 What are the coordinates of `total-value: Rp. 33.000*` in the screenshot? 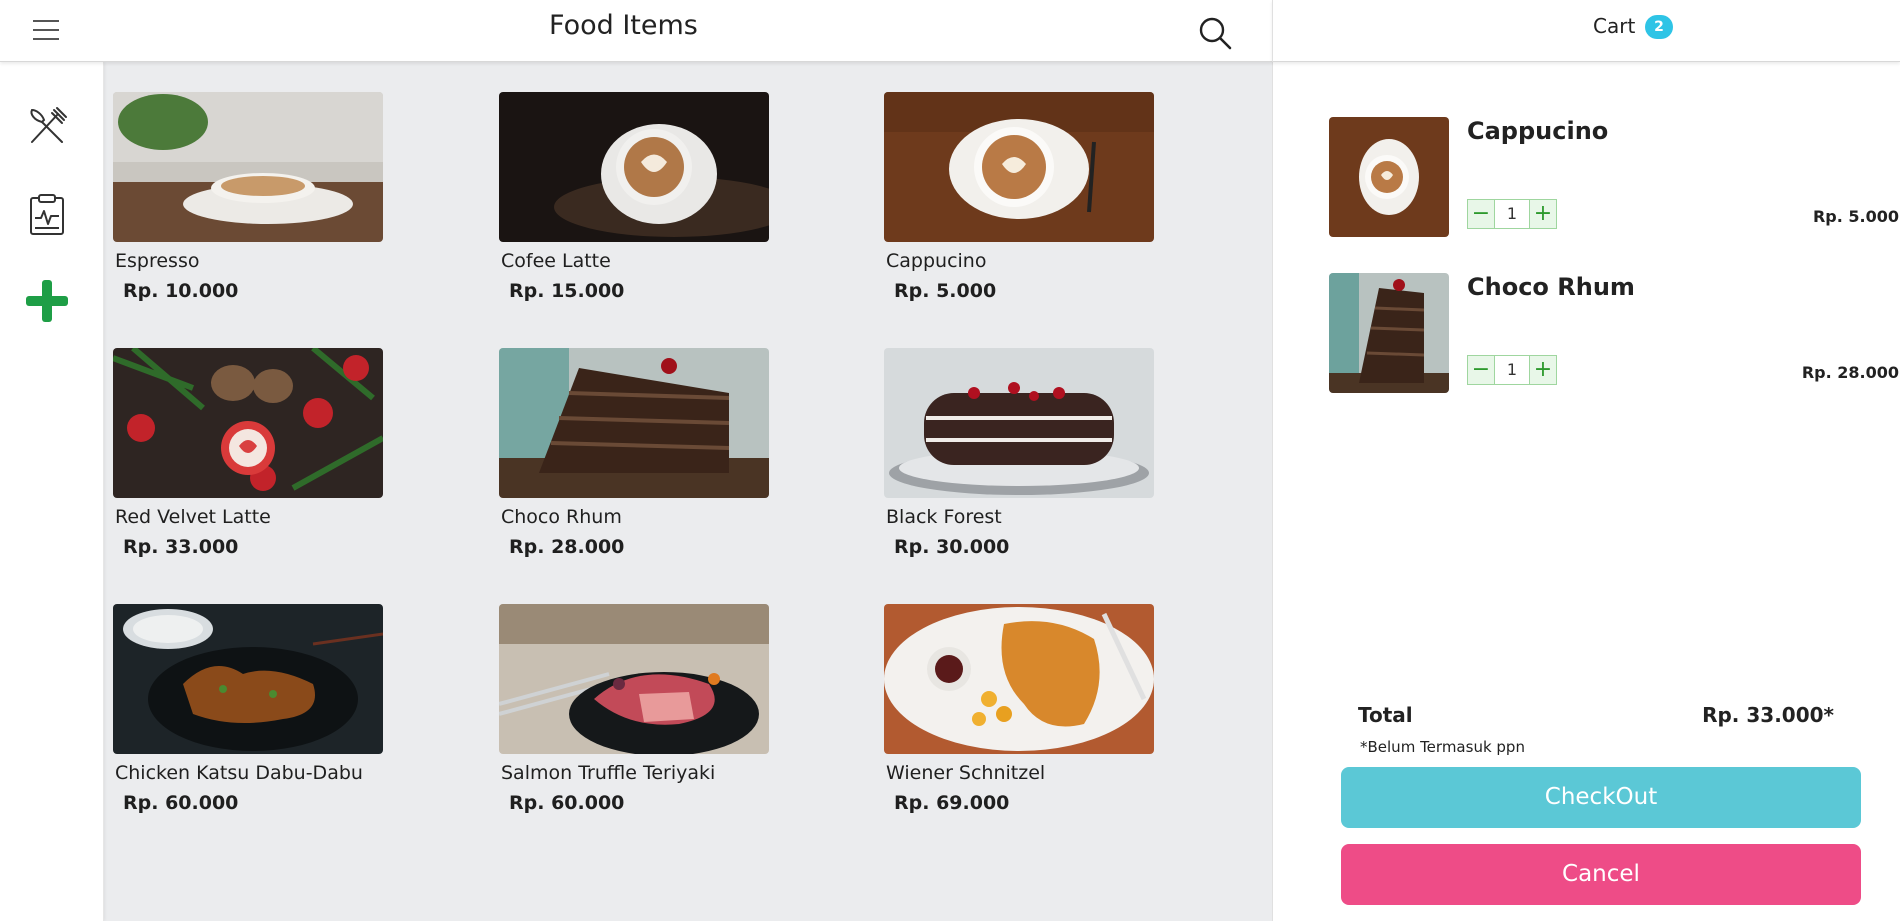 It's located at (1768, 715).